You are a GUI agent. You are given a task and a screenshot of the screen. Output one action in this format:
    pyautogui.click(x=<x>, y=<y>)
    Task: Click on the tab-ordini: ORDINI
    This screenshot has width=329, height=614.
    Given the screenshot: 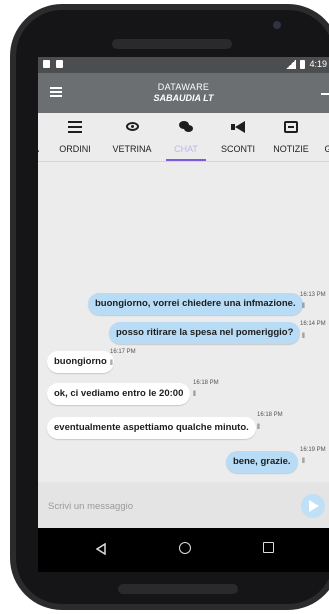 What is the action you would take?
    pyautogui.click(x=75, y=137)
    